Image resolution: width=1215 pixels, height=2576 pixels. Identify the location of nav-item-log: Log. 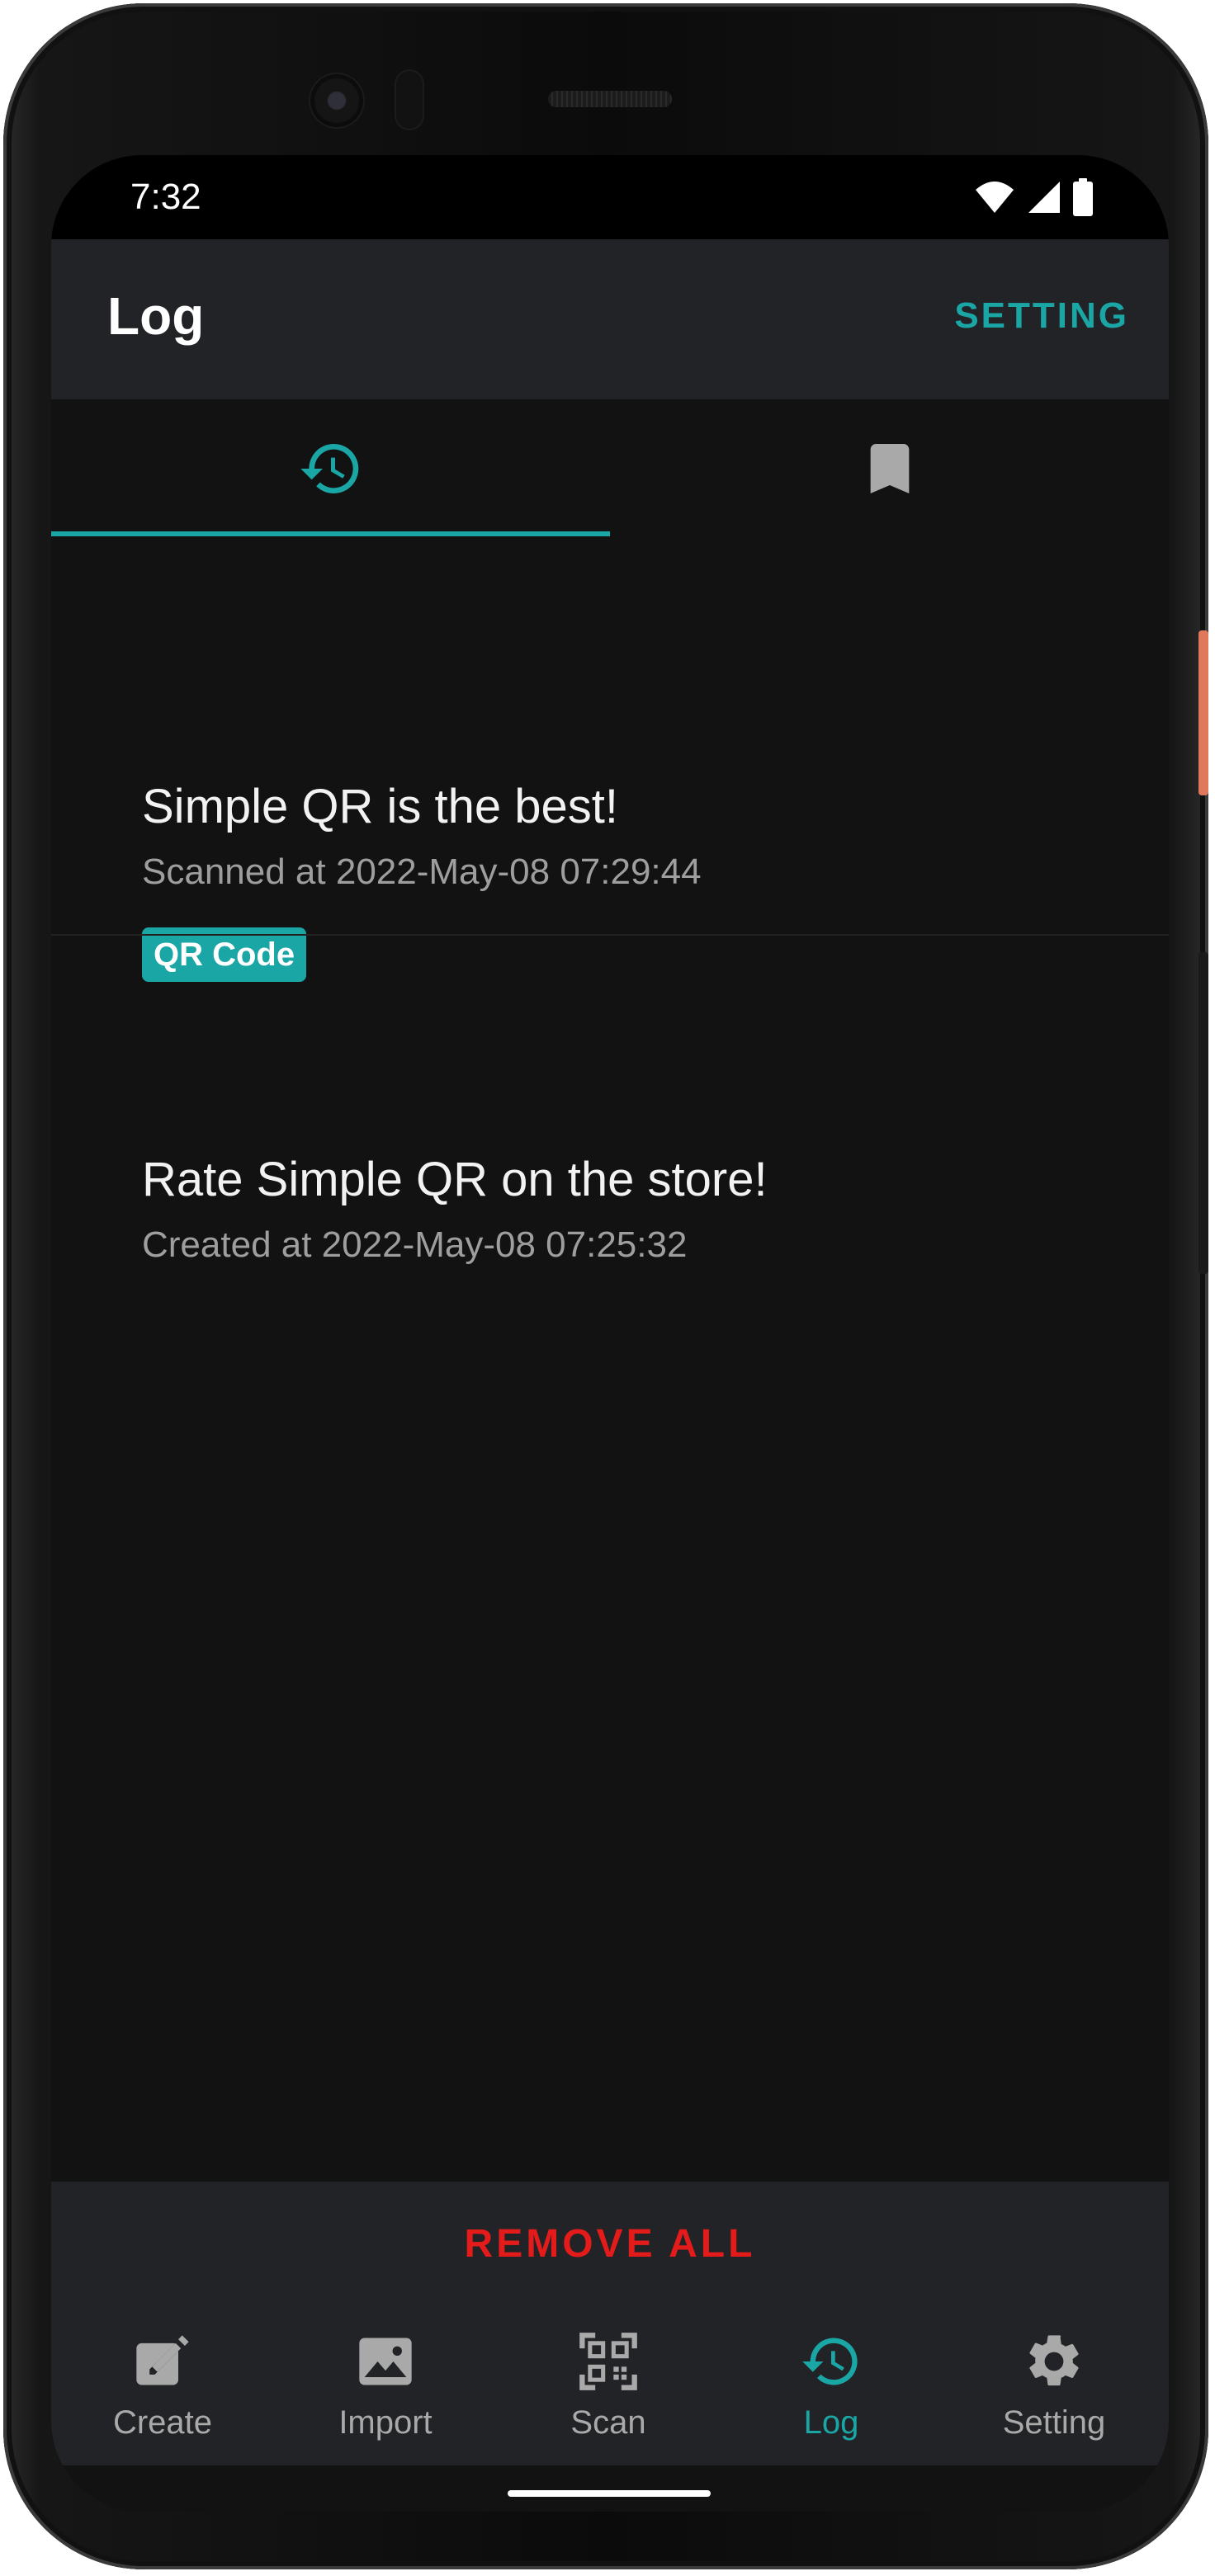
(831, 2387).